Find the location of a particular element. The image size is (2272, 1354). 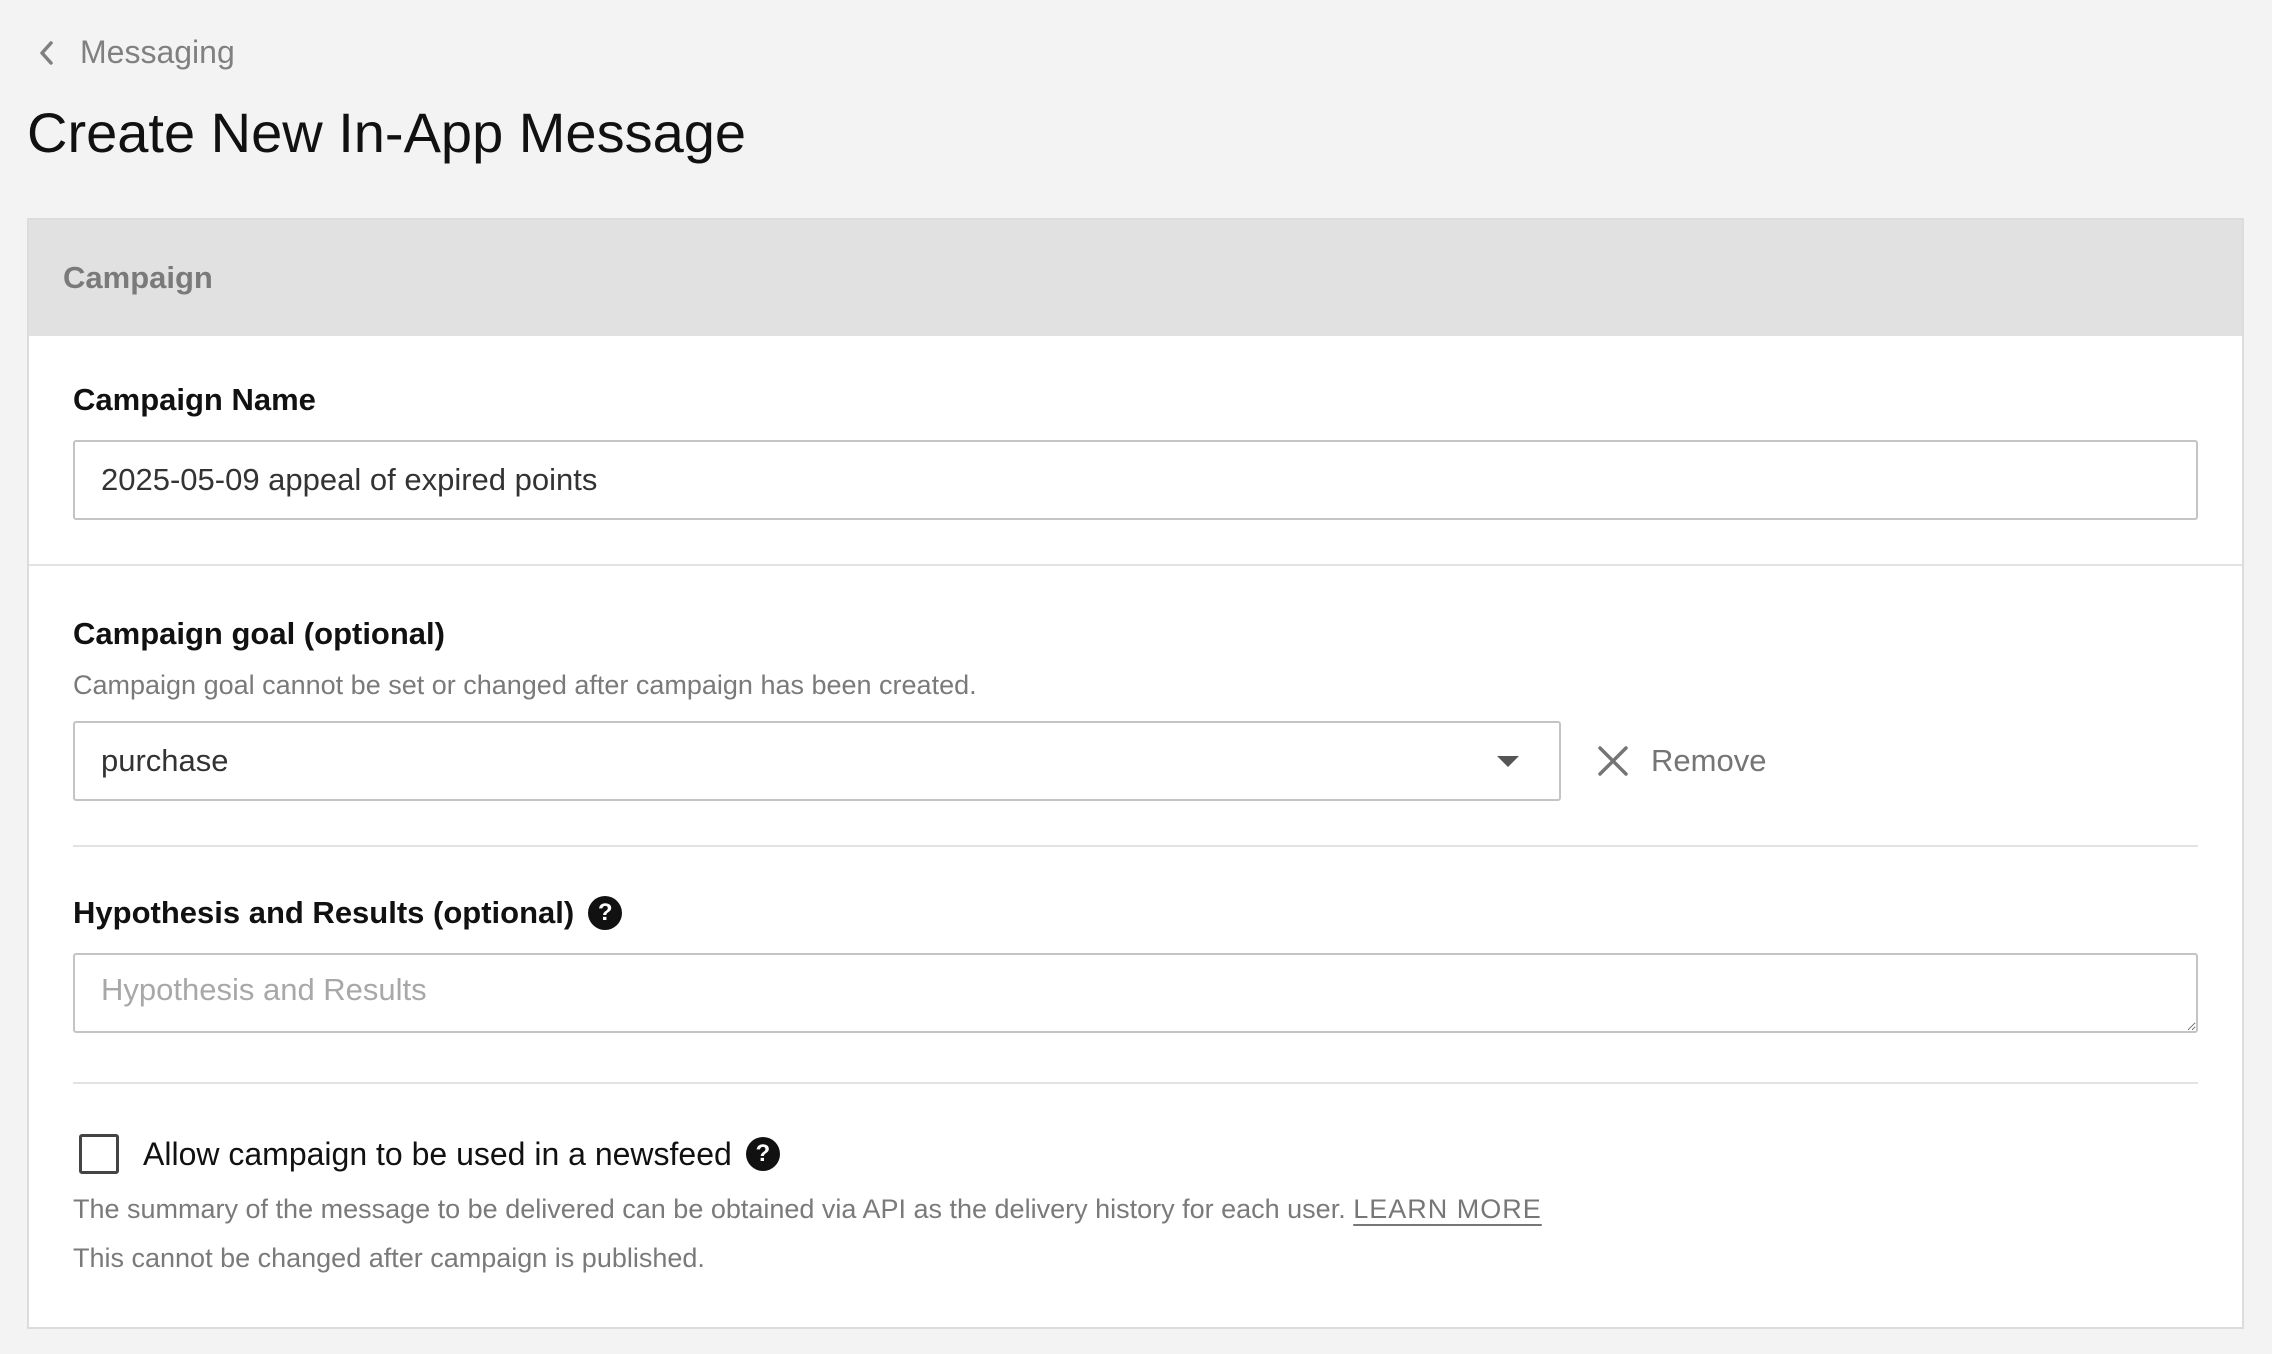

campaign-name-label-text: Campaign Name is located at coordinates (194, 399).